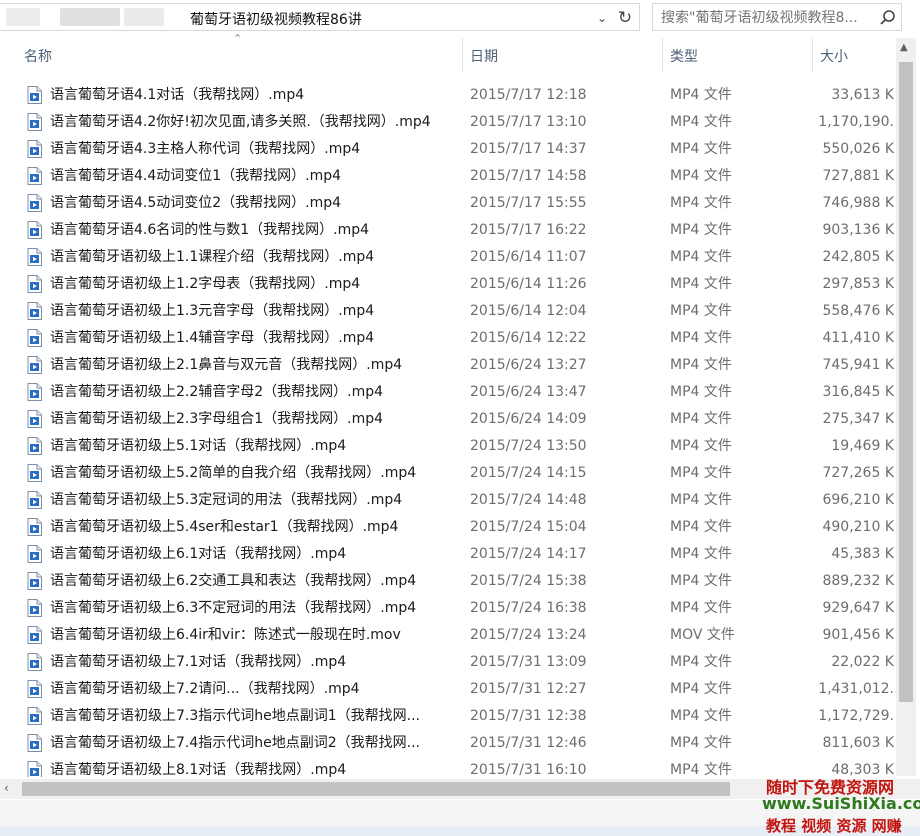  I want to click on file-date: 2015/7/31 16:10, so click(528, 769).